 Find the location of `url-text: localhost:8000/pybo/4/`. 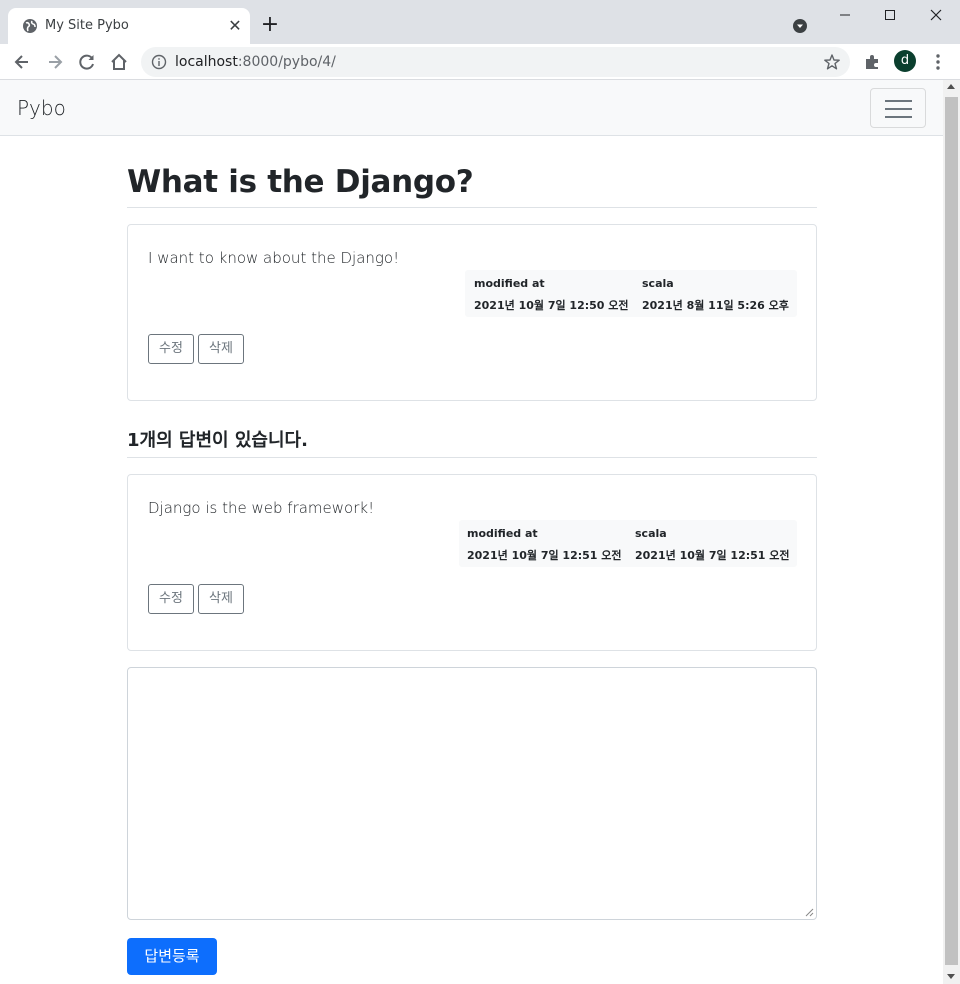

url-text: localhost:8000/pybo/4/ is located at coordinates (255, 62).